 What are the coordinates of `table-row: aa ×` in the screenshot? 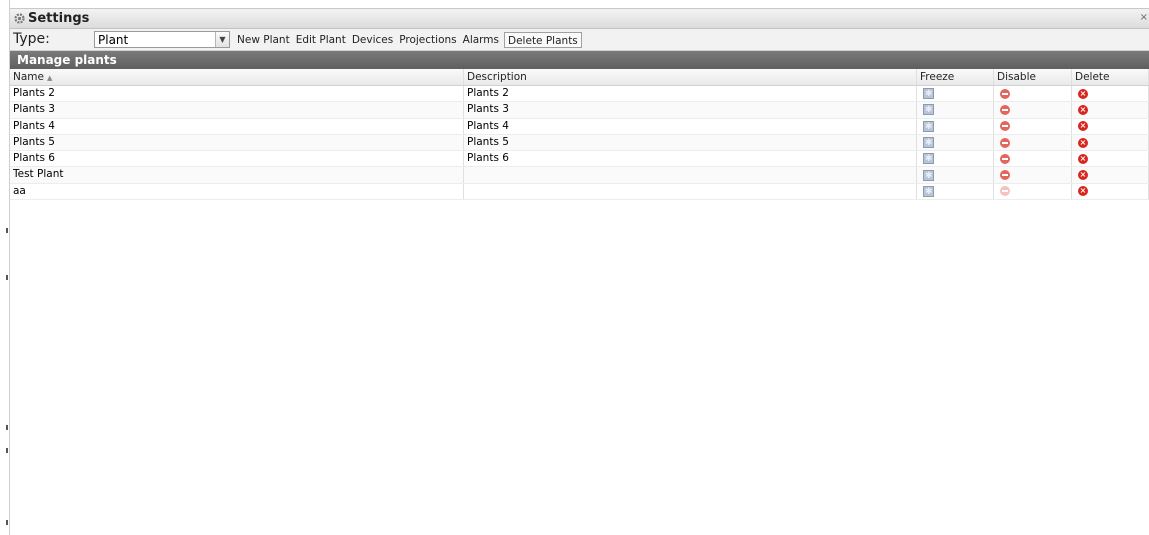 It's located at (579, 192).